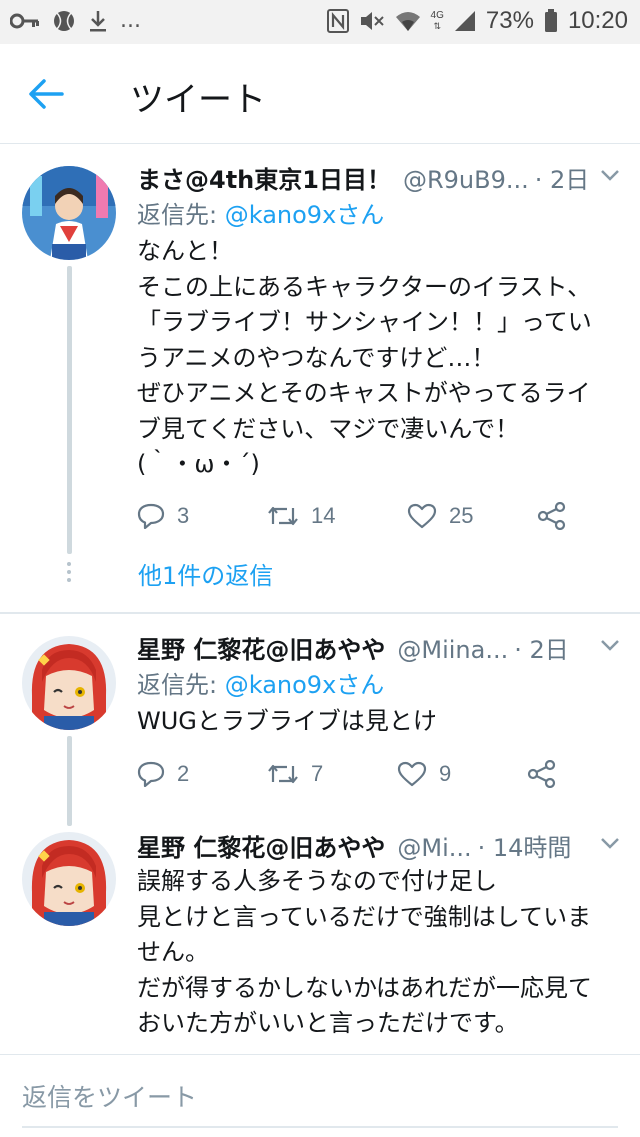  Describe the element at coordinates (202, 774) in the screenshot. I see `reply-button: 2` at that location.